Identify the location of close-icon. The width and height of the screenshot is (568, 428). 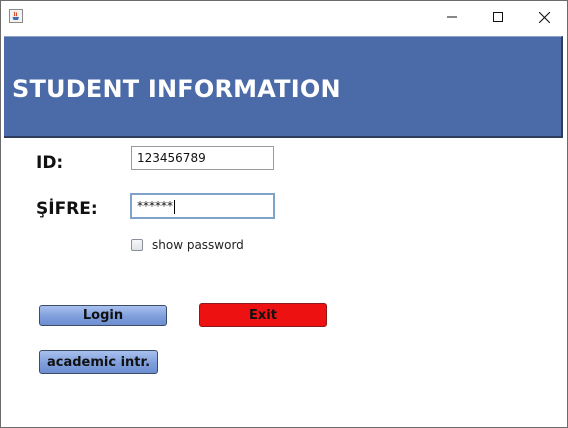
(544, 17).